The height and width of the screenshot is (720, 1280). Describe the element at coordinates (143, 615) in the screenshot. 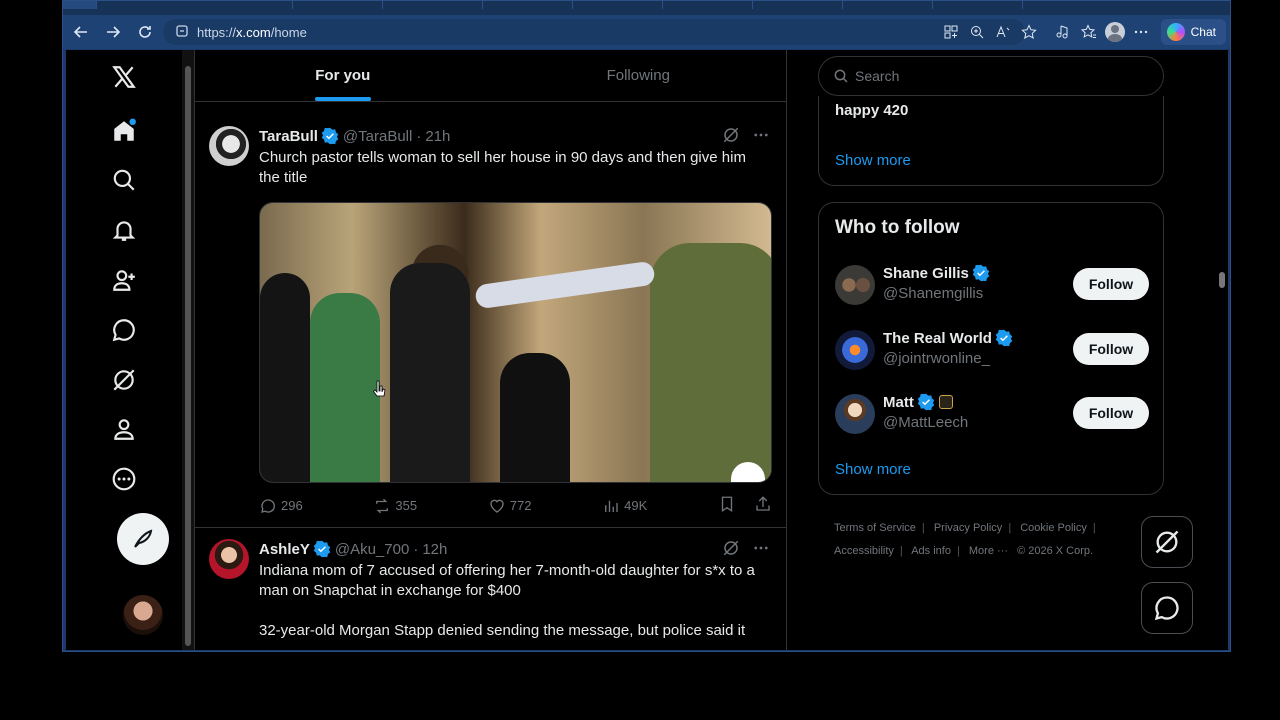

I see `account-avatar` at that location.